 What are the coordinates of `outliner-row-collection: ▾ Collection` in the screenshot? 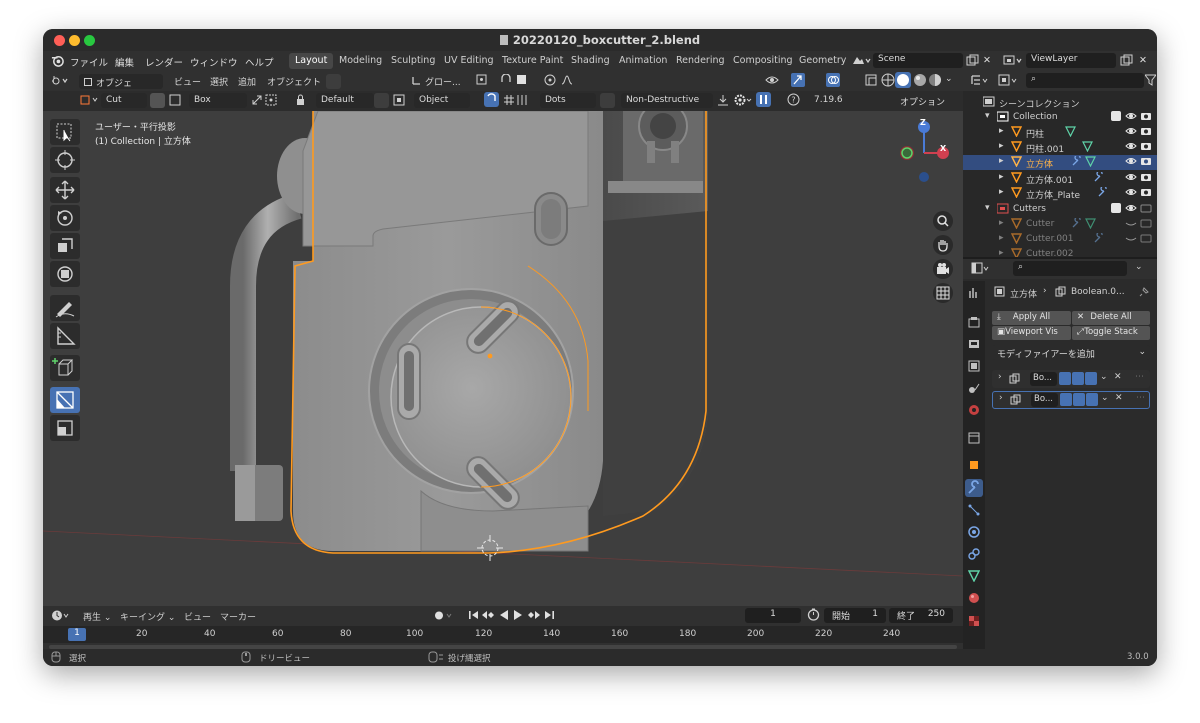 It's located at (1060, 117).